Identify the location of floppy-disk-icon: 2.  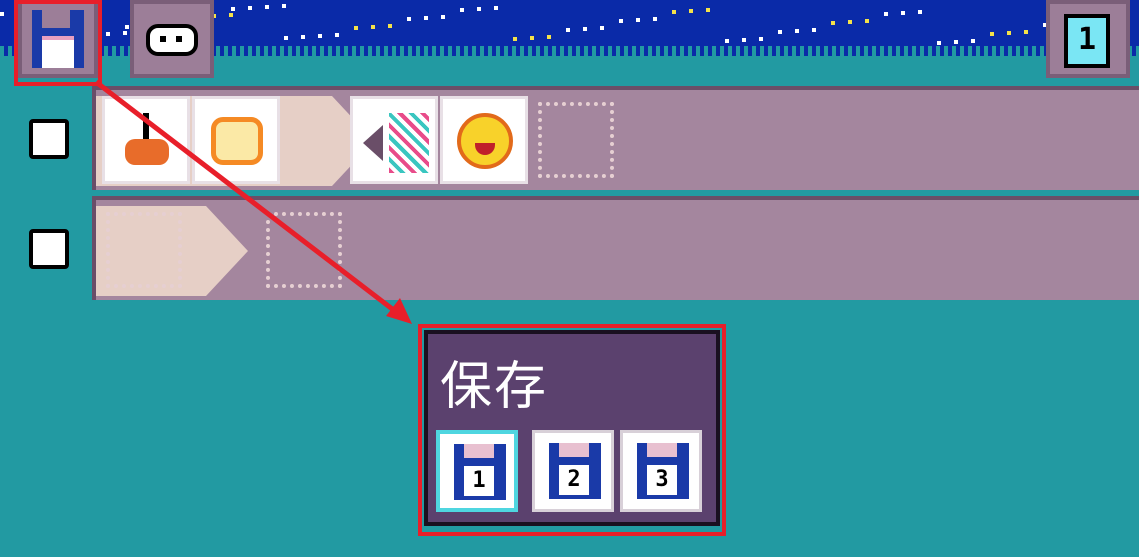
(575, 471).